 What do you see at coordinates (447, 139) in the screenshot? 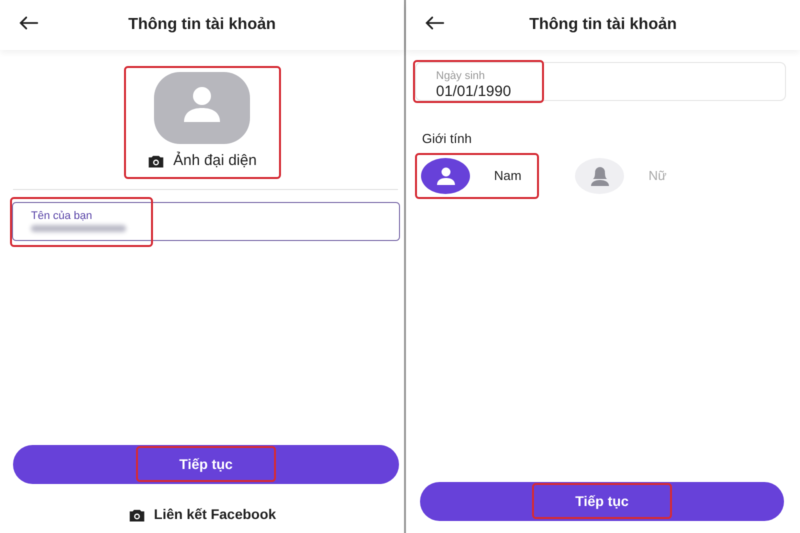
I see `section-label: Giới tính` at bounding box center [447, 139].